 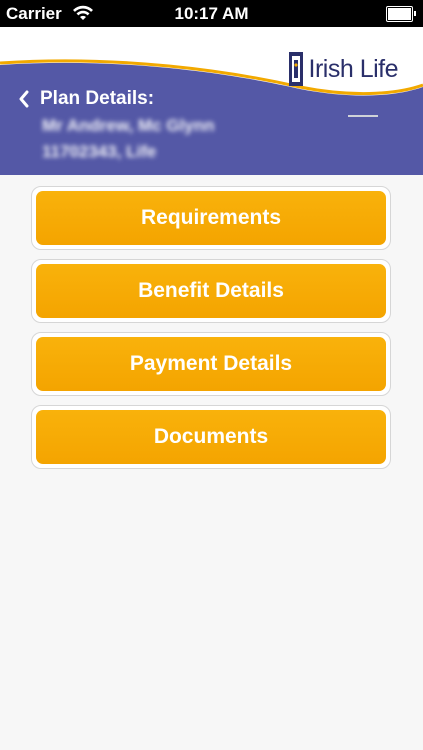 What do you see at coordinates (99, 151) in the screenshot?
I see `policy-number: 11702343, Life` at bounding box center [99, 151].